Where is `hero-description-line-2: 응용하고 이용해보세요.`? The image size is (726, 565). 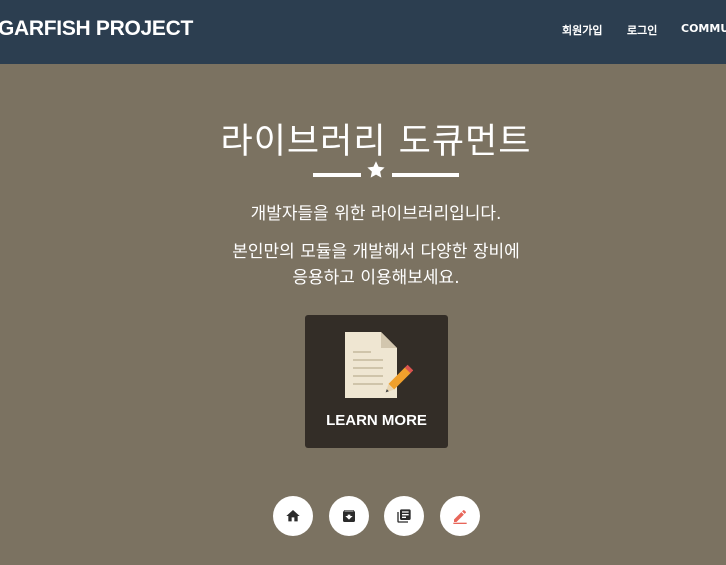 hero-description-line-2: 응용하고 이용해보세요. is located at coordinates (376, 278).